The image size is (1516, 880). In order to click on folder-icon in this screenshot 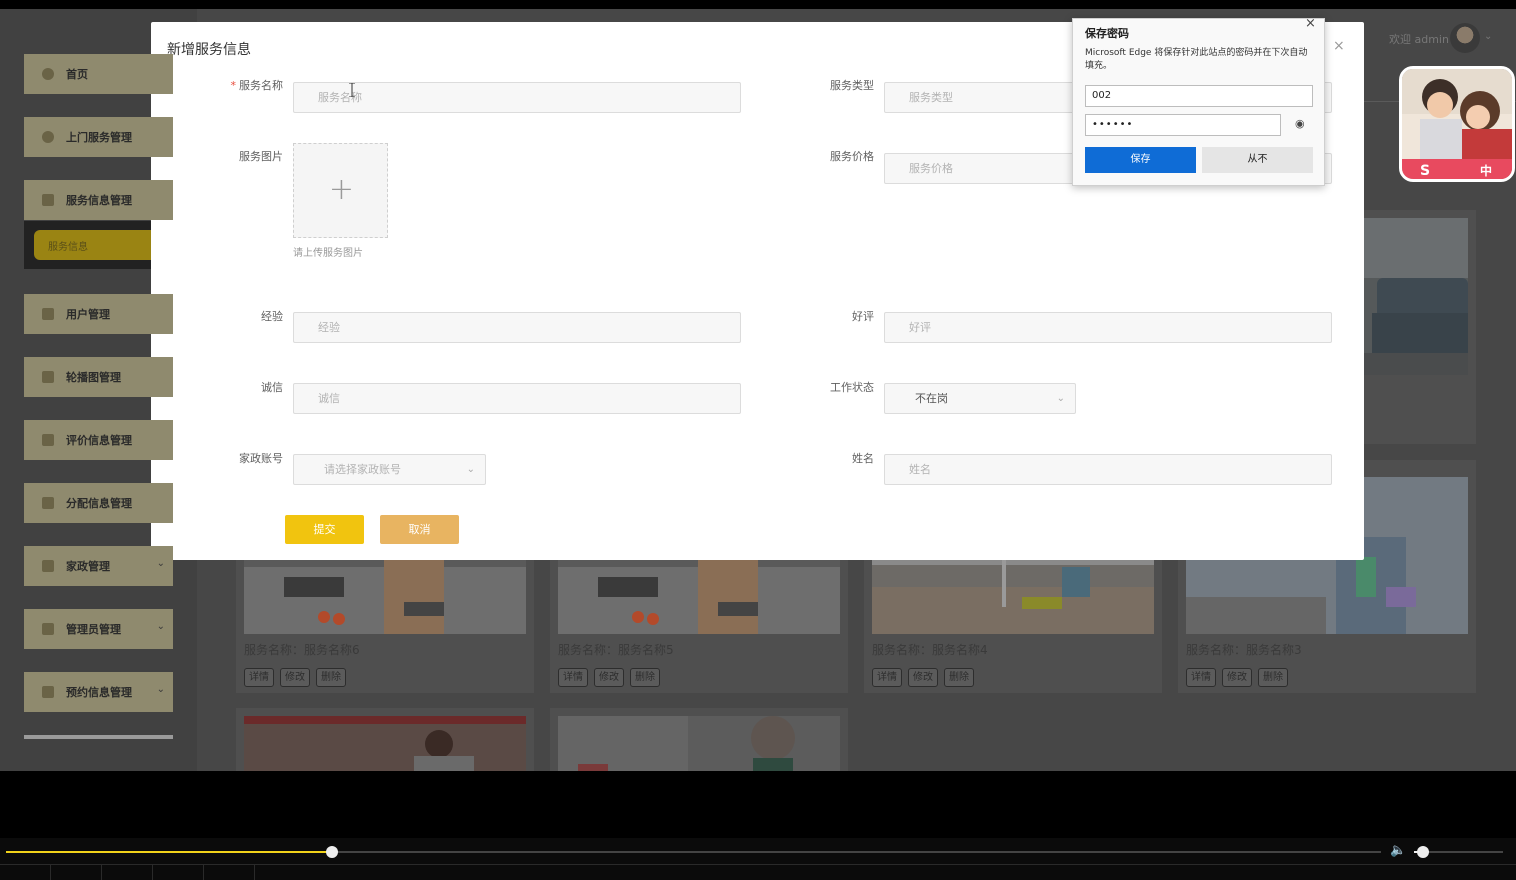, I will do `click(48, 503)`.